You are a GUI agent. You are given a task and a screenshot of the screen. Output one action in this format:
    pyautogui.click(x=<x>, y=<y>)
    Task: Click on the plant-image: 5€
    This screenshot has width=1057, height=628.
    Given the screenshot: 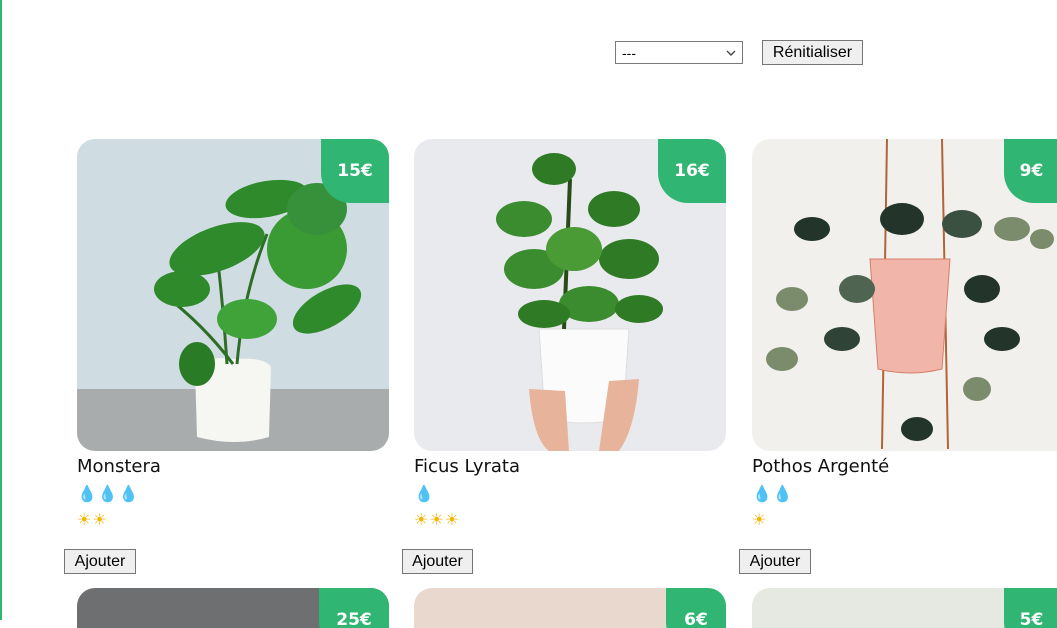 What is the action you would take?
    pyautogui.click(x=904, y=608)
    